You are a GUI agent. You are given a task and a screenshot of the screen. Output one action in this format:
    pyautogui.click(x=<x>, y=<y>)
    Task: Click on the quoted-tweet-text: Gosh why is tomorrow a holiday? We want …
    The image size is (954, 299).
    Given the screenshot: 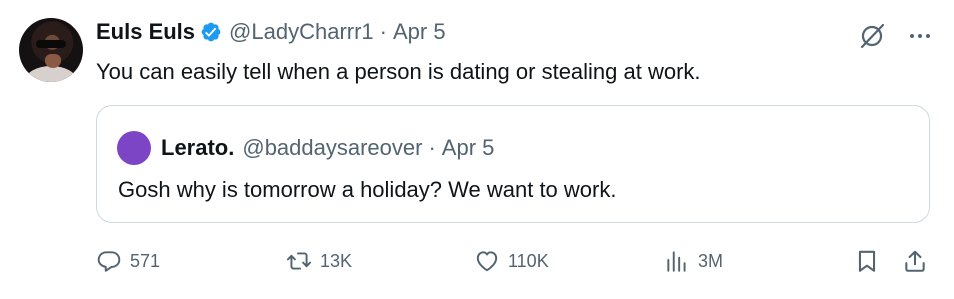 What is the action you would take?
    pyautogui.click(x=367, y=189)
    